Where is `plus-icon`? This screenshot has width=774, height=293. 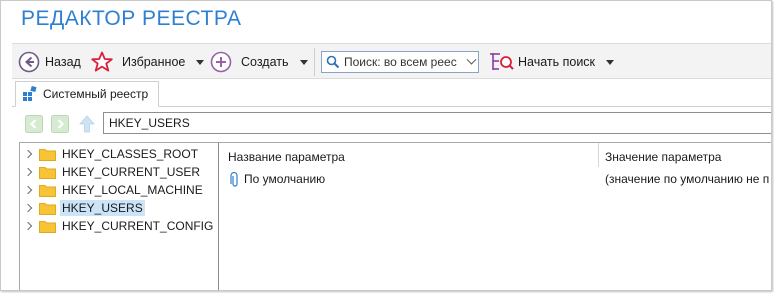 plus-icon is located at coordinates (221, 62).